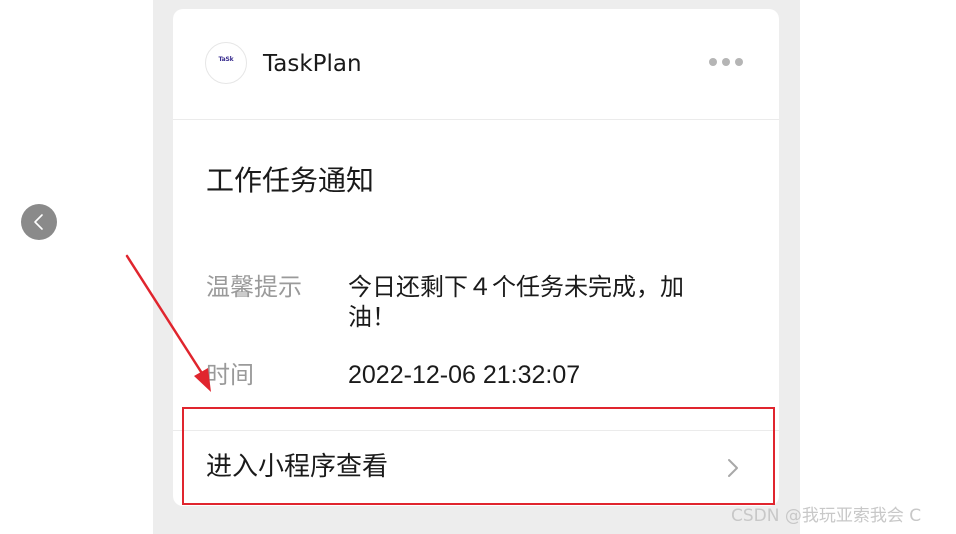 The width and height of the screenshot is (956, 534). I want to click on open-mini-program-label: 进入小程序查看, so click(297, 467).